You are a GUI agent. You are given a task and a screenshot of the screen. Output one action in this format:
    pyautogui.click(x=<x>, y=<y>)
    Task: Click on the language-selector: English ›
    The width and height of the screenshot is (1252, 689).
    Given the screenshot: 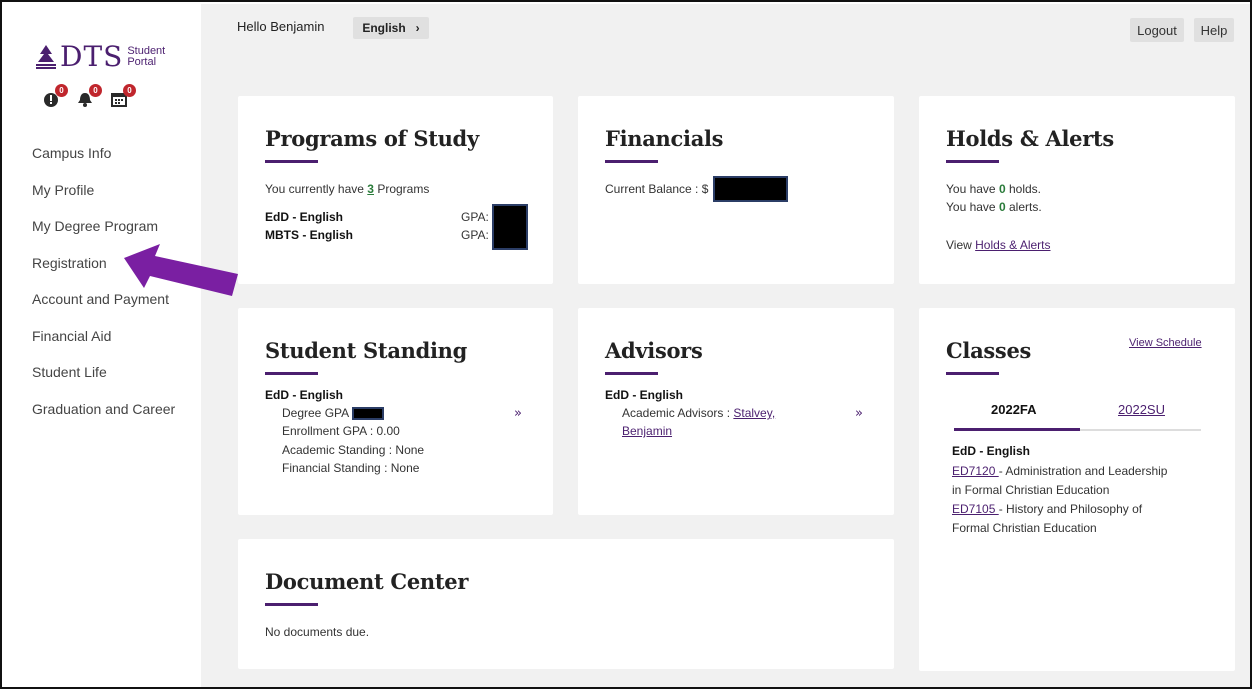 What is the action you would take?
    pyautogui.click(x=391, y=28)
    